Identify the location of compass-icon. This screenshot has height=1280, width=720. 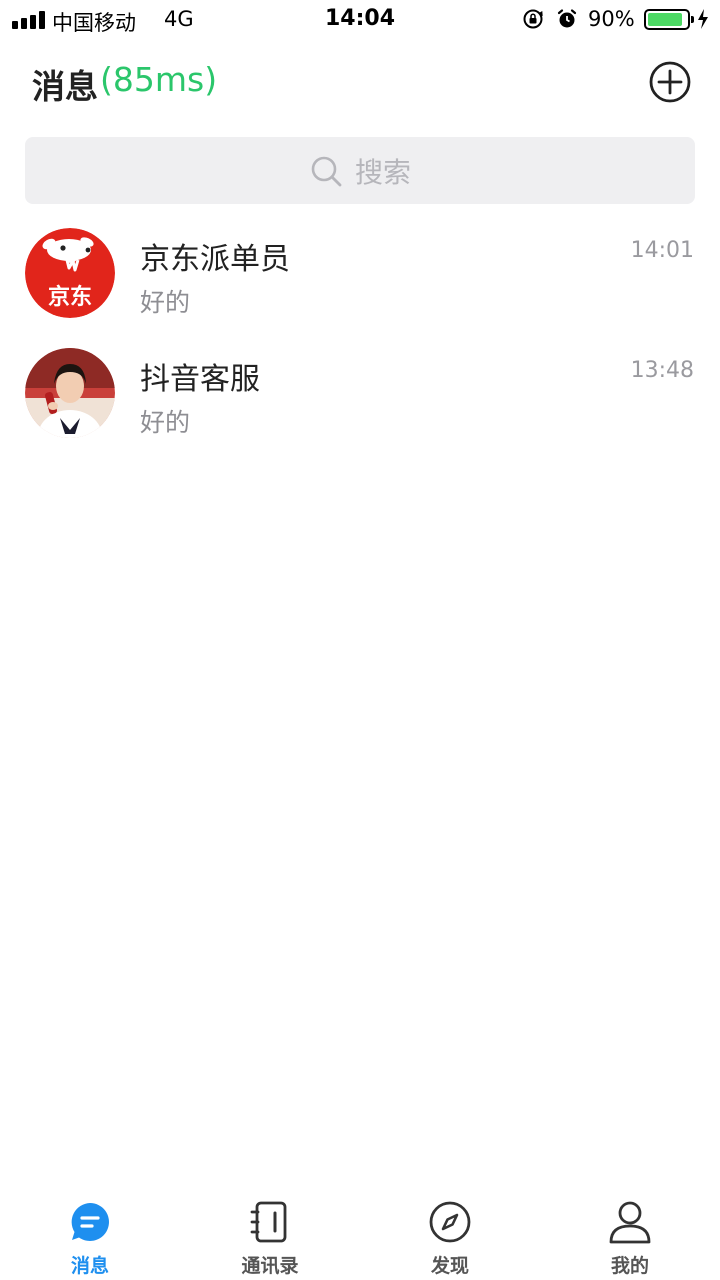
(450, 1222).